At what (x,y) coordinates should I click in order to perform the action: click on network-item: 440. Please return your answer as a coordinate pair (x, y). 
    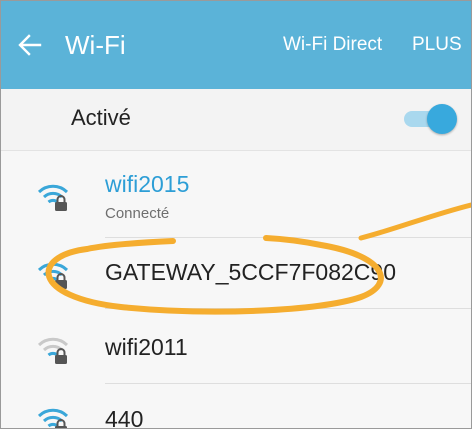
    Looking at the image, I should click on (236, 406).